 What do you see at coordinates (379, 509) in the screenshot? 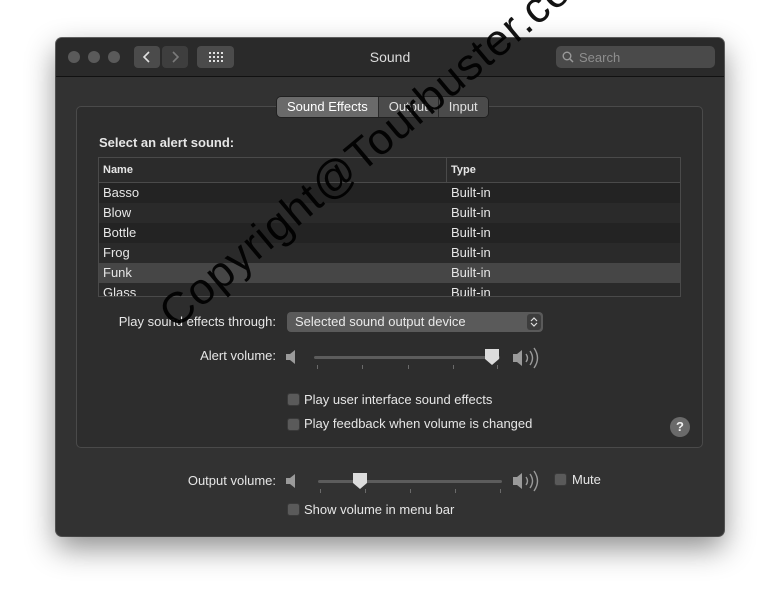
I see `show-volume-menu-bar-label: Show volume in menu bar` at bounding box center [379, 509].